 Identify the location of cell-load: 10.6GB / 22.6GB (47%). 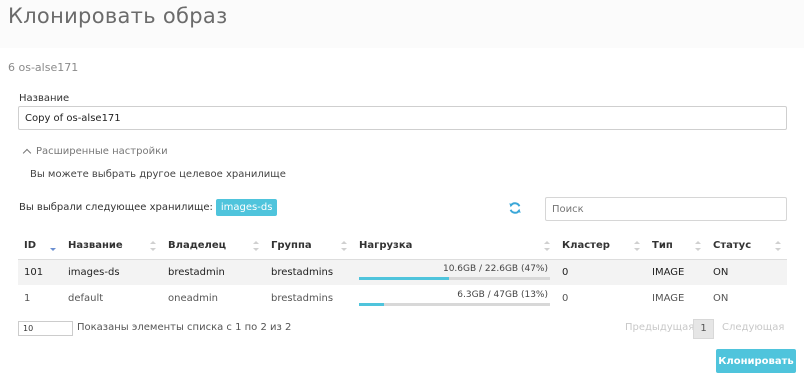
(454, 272).